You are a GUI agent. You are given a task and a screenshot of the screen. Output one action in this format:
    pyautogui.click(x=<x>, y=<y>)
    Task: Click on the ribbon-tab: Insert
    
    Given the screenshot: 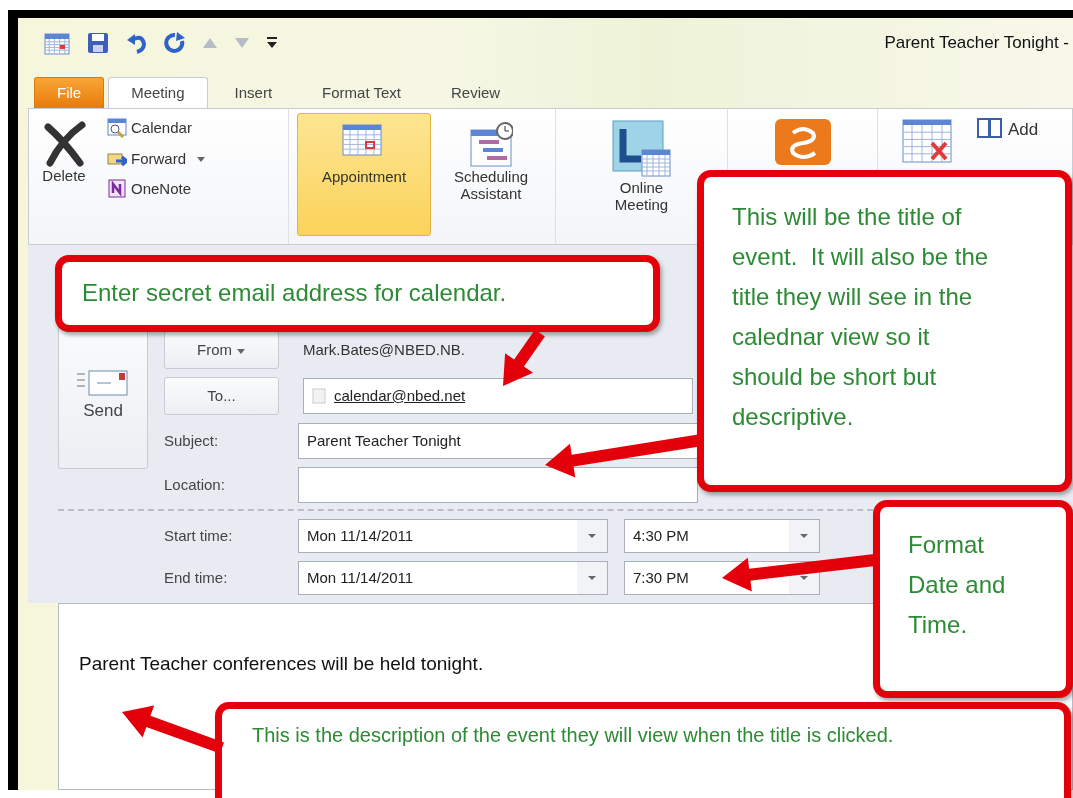 What is the action you would take?
    pyautogui.click(x=253, y=92)
    